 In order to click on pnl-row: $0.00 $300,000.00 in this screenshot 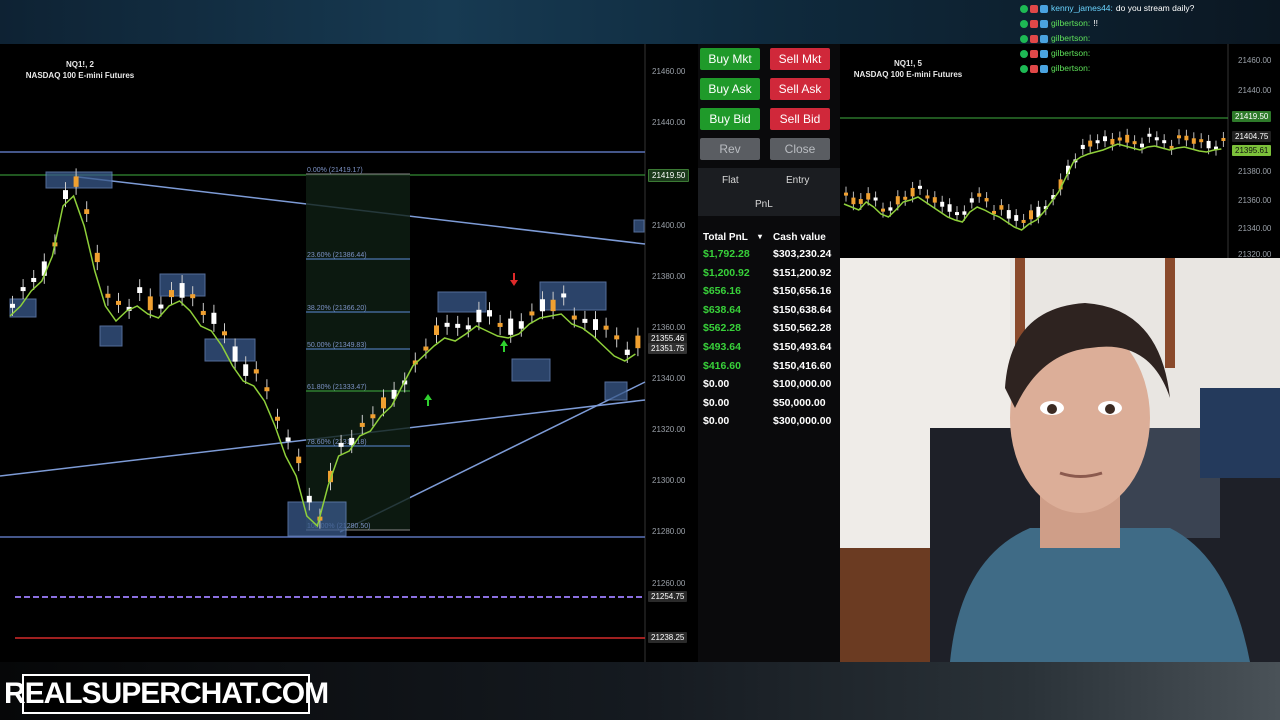, I will do `click(769, 424)`.